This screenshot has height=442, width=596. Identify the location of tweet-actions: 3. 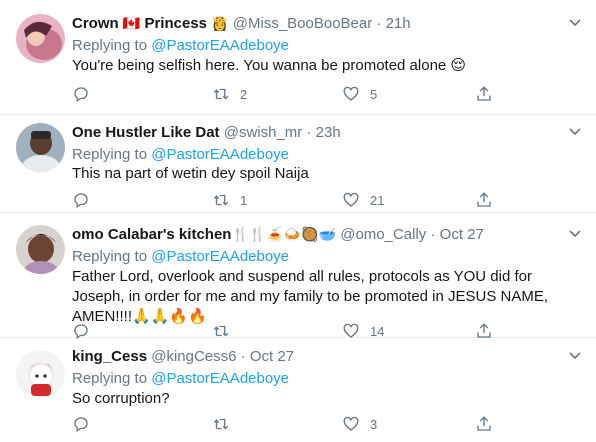
(328, 424).